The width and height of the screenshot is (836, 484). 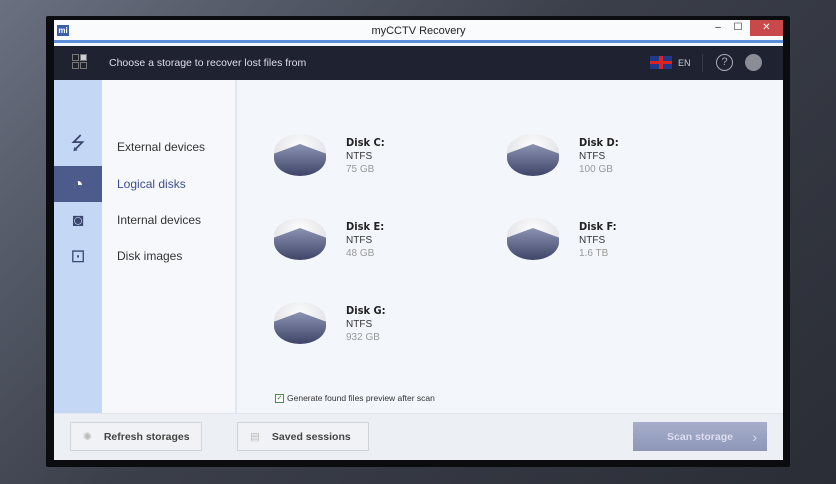 What do you see at coordinates (279, 398) in the screenshot?
I see `preview-checkbox: ✓` at bounding box center [279, 398].